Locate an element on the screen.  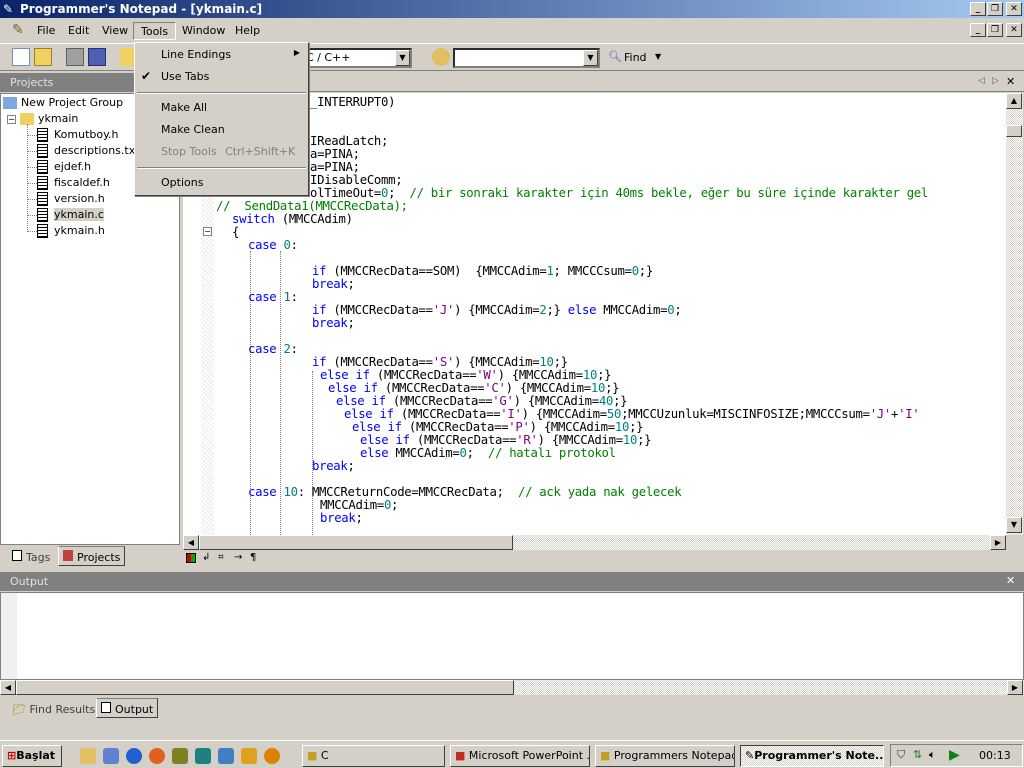
tree-item-file: fiscaldef.h is located at coordinates (68, 184).